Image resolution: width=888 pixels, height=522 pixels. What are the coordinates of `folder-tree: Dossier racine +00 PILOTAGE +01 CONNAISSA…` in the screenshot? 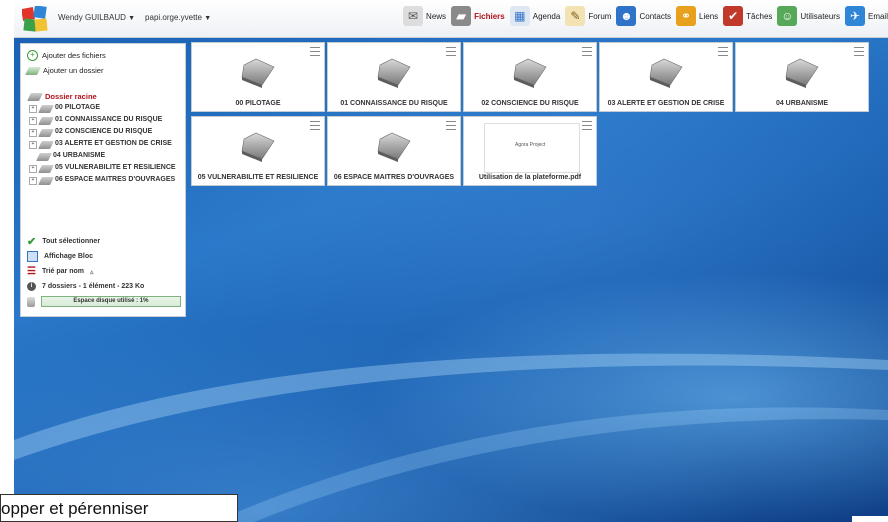 It's located at (105, 140).